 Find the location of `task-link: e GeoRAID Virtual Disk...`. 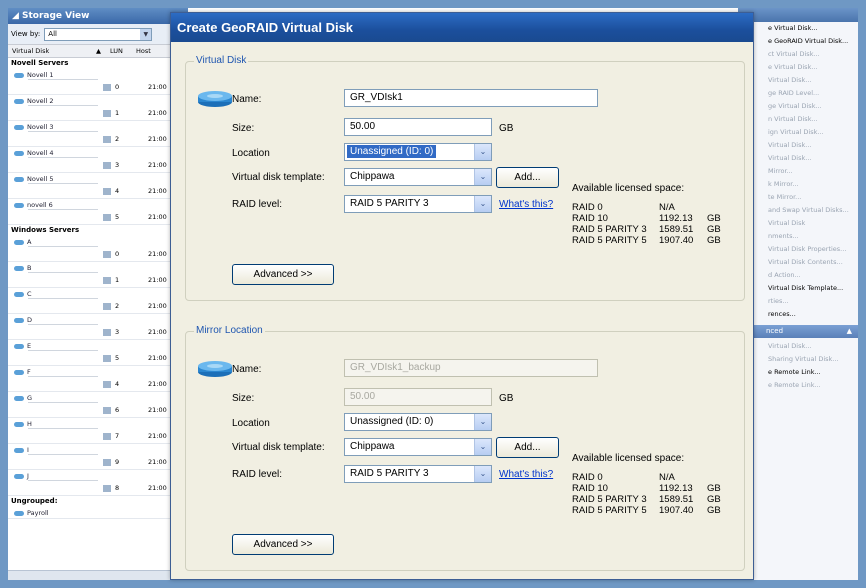

task-link: e GeoRAID Virtual Disk... is located at coordinates (798, 41).